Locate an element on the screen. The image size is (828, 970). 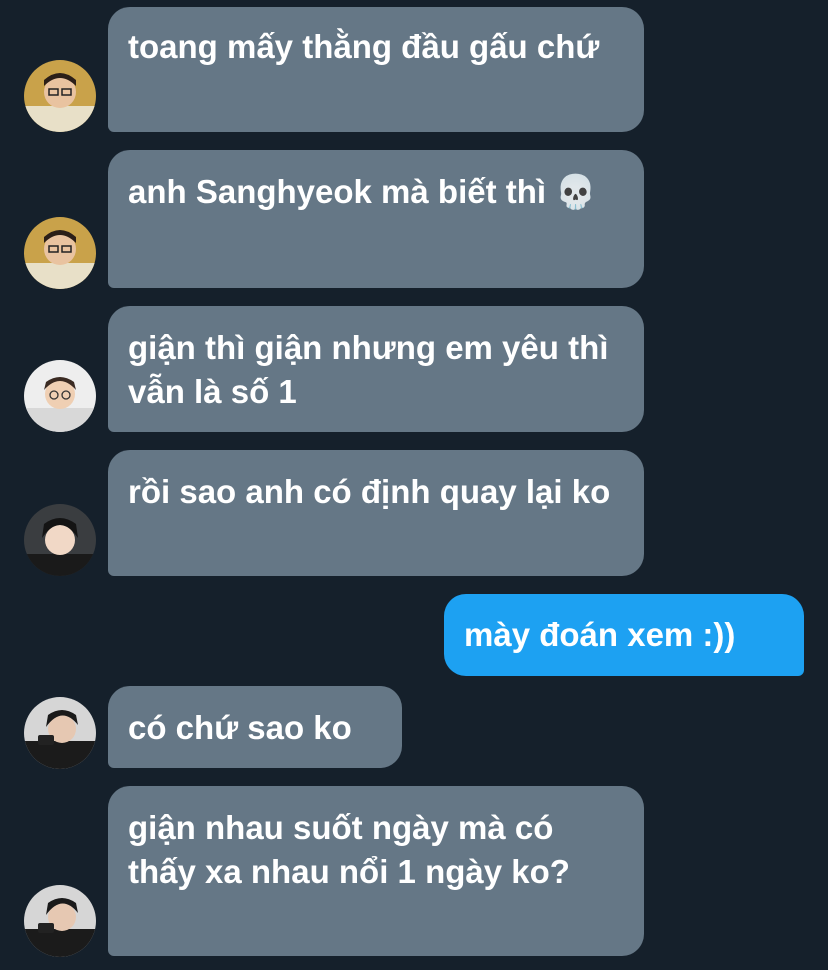
message-text: anh Sanghyeok mà biết thì 💀 is located at coordinates (362, 191).